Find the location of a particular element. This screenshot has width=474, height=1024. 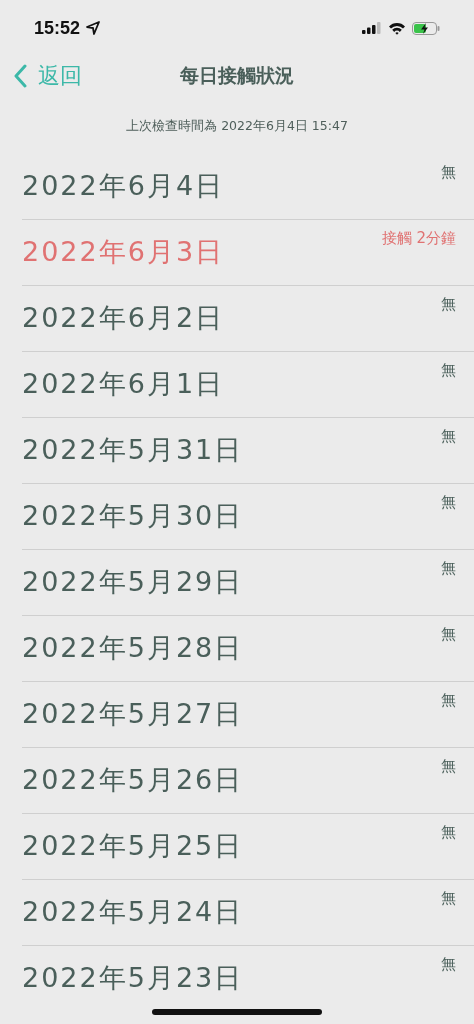

battery-charging-icon is located at coordinates (426, 28).